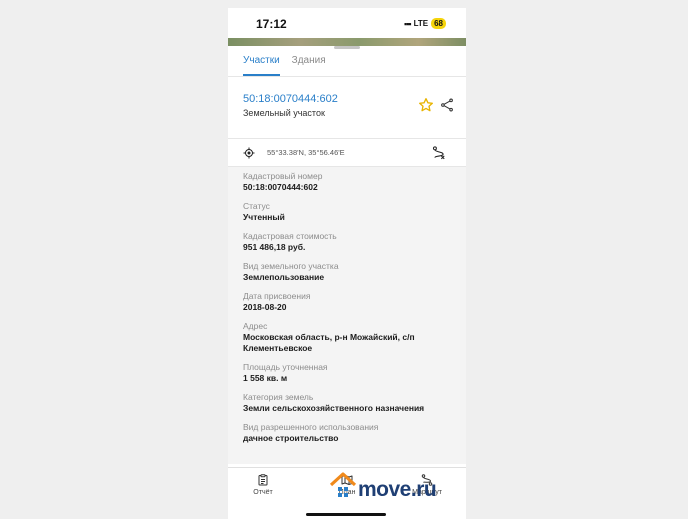 Image resolution: width=688 pixels, height=519 pixels. Describe the element at coordinates (283, 176) in the screenshot. I see `field-label: Кадастровый номер` at that location.